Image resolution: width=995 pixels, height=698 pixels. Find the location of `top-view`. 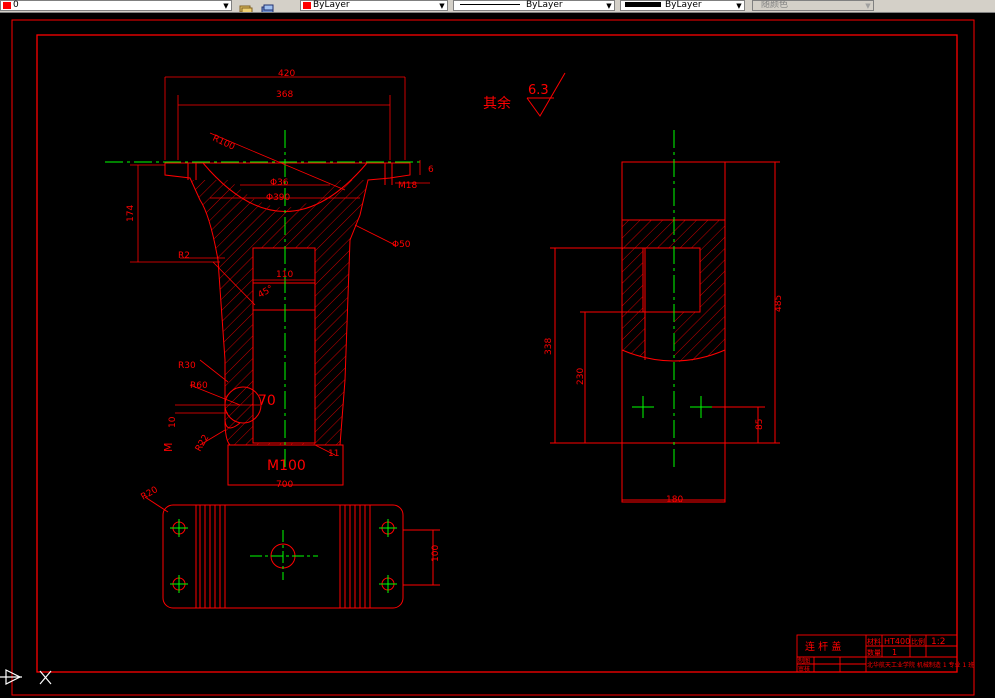

top-view is located at coordinates (292, 552).